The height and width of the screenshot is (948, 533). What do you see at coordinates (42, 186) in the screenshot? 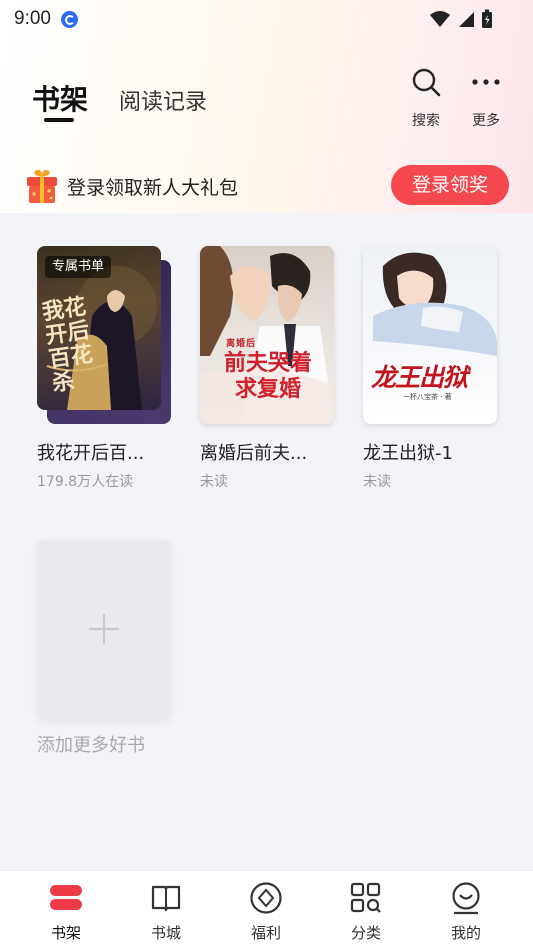
I see `gift-icon` at bounding box center [42, 186].